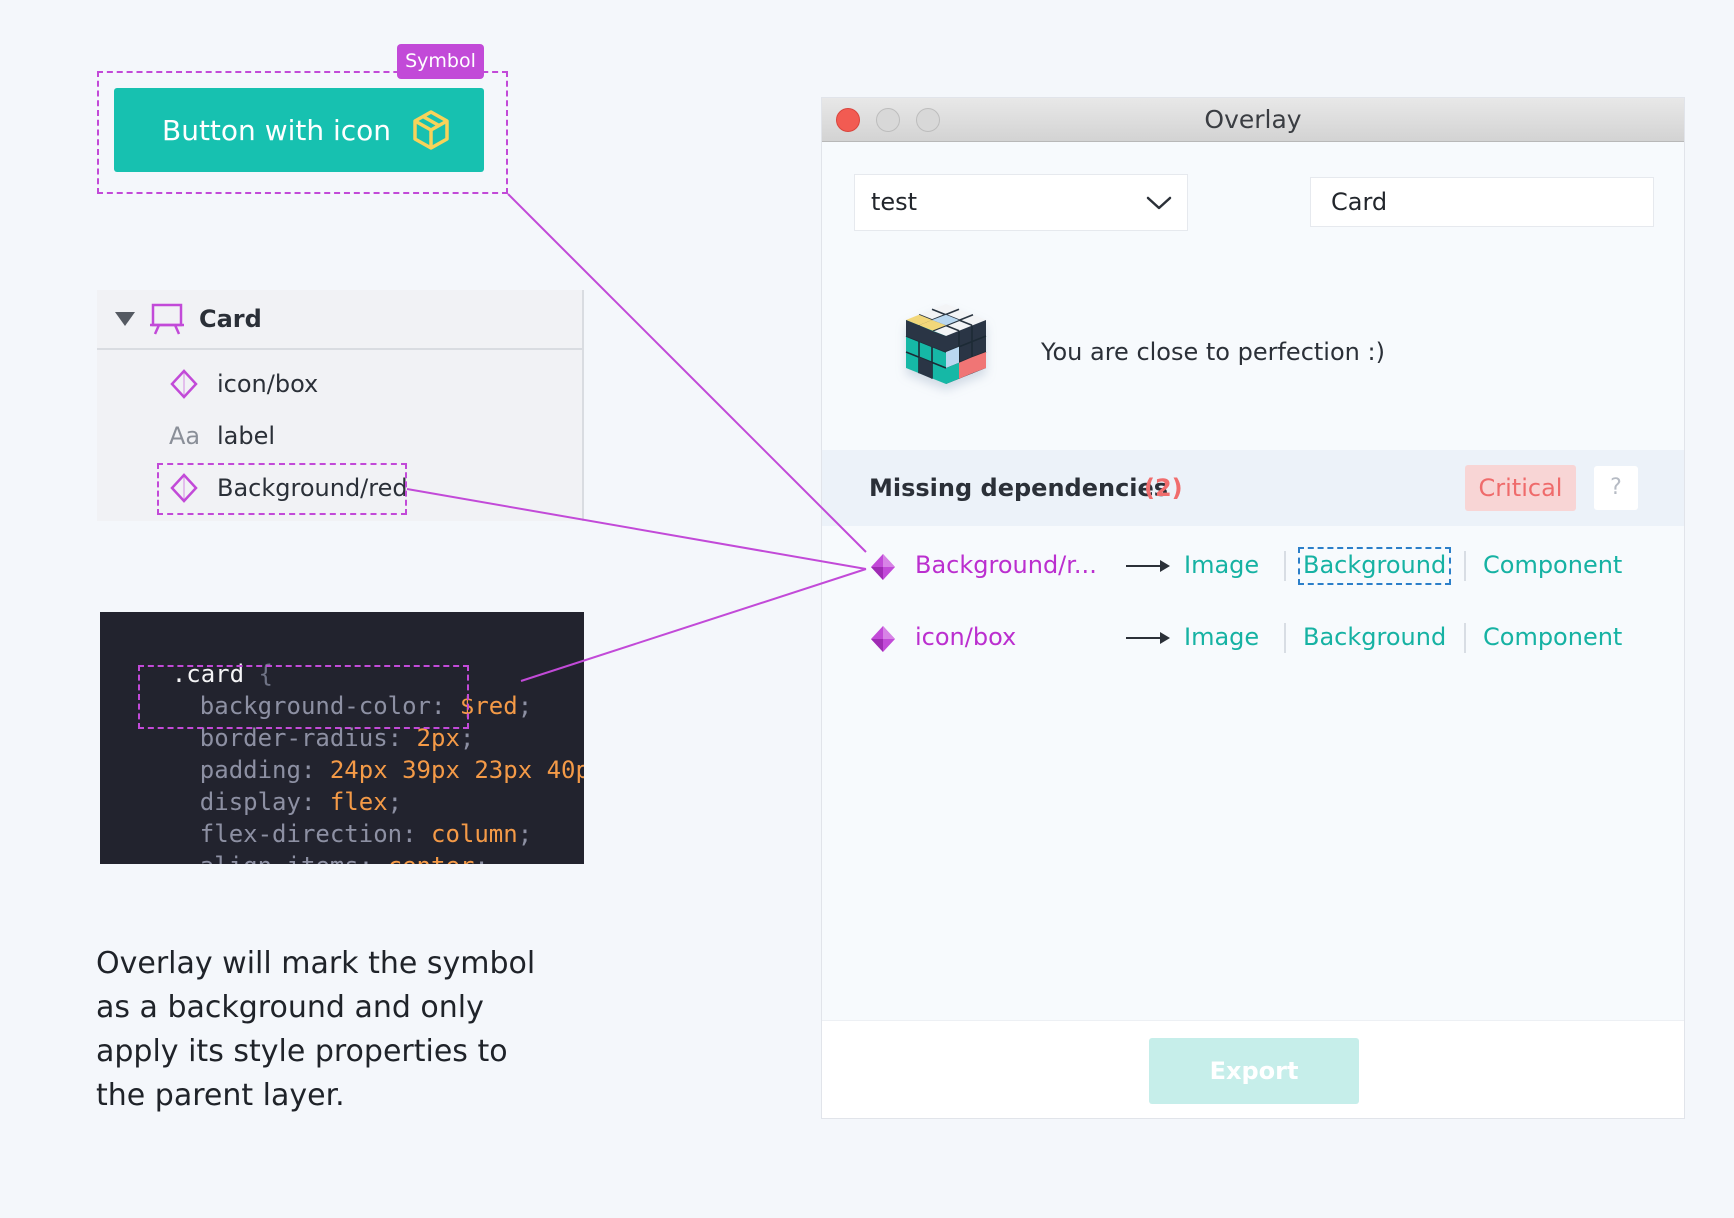 The width and height of the screenshot is (1734, 1218). Describe the element at coordinates (1374, 566) in the screenshot. I see `selected-option-frame` at that location.